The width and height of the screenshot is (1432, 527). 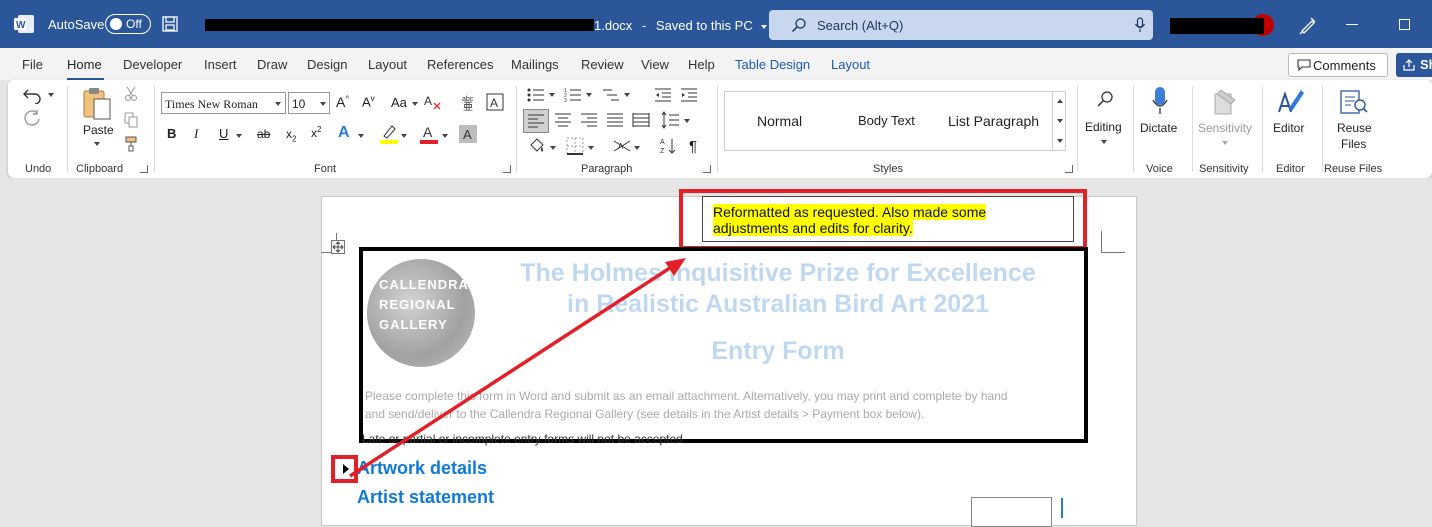 What do you see at coordinates (1352, 24) in the screenshot?
I see `minimize-button` at bounding box center [1352, 24].